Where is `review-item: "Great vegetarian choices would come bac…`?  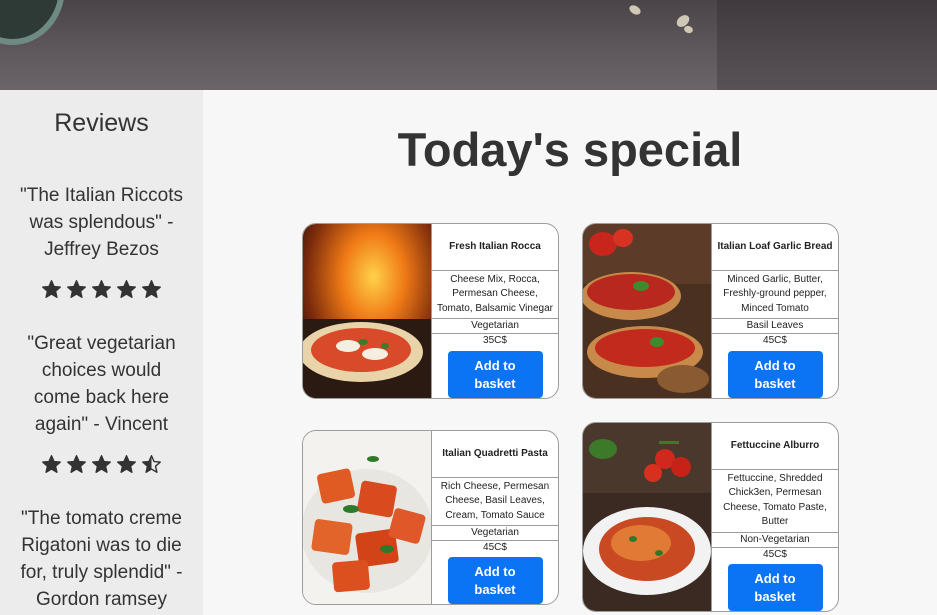 review-item: "Great vegetarian choices would come bac… is located at coordinates (101, 404).